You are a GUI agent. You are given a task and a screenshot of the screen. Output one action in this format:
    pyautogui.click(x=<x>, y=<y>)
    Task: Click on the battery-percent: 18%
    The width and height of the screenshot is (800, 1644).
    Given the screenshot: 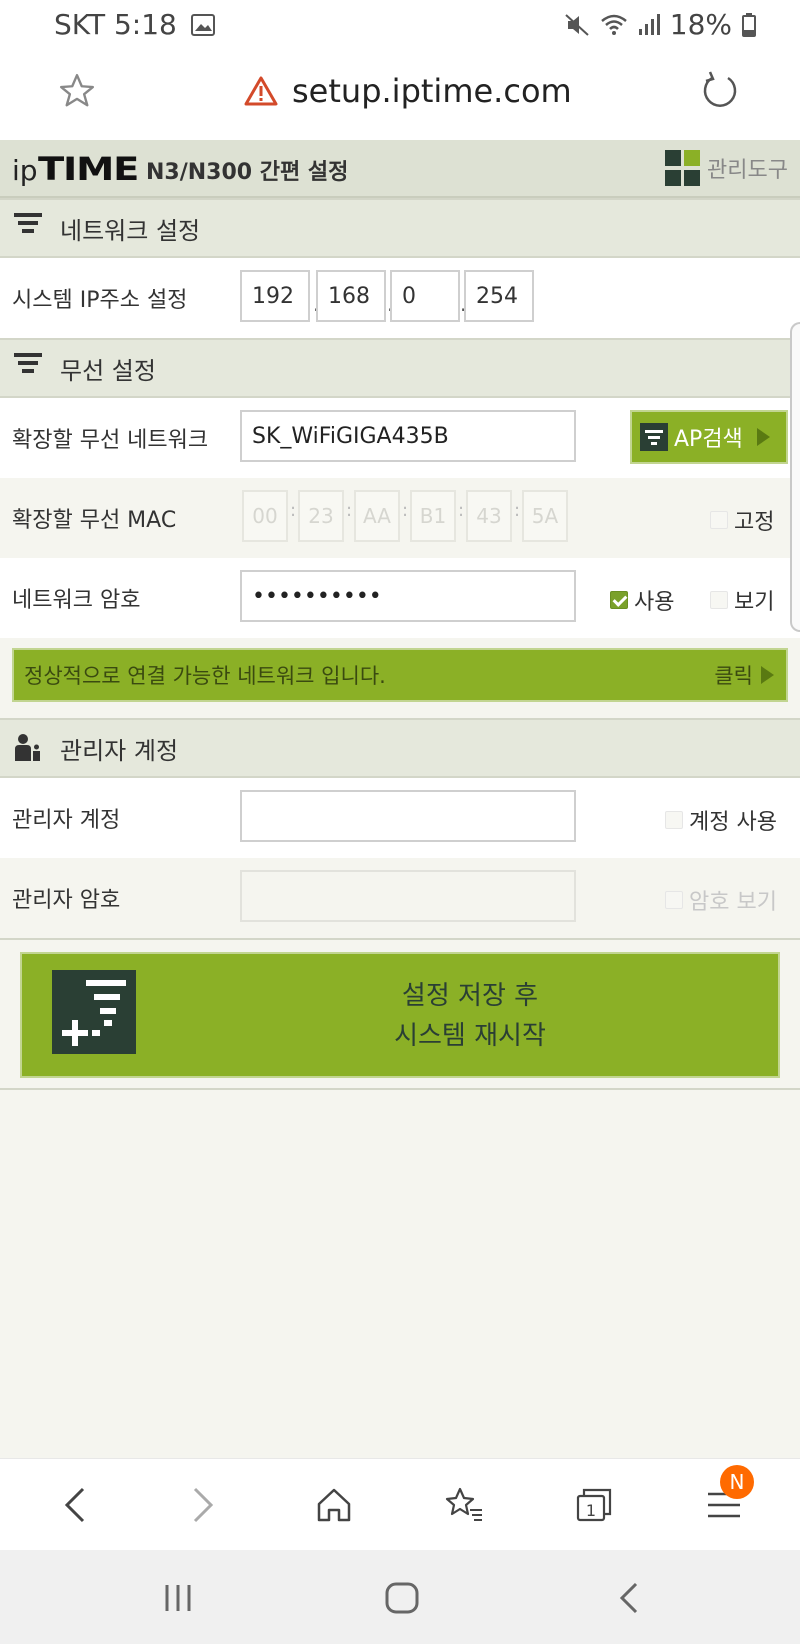 What is the action you would take?
    pyautogui.click(x=700, y=24)
    